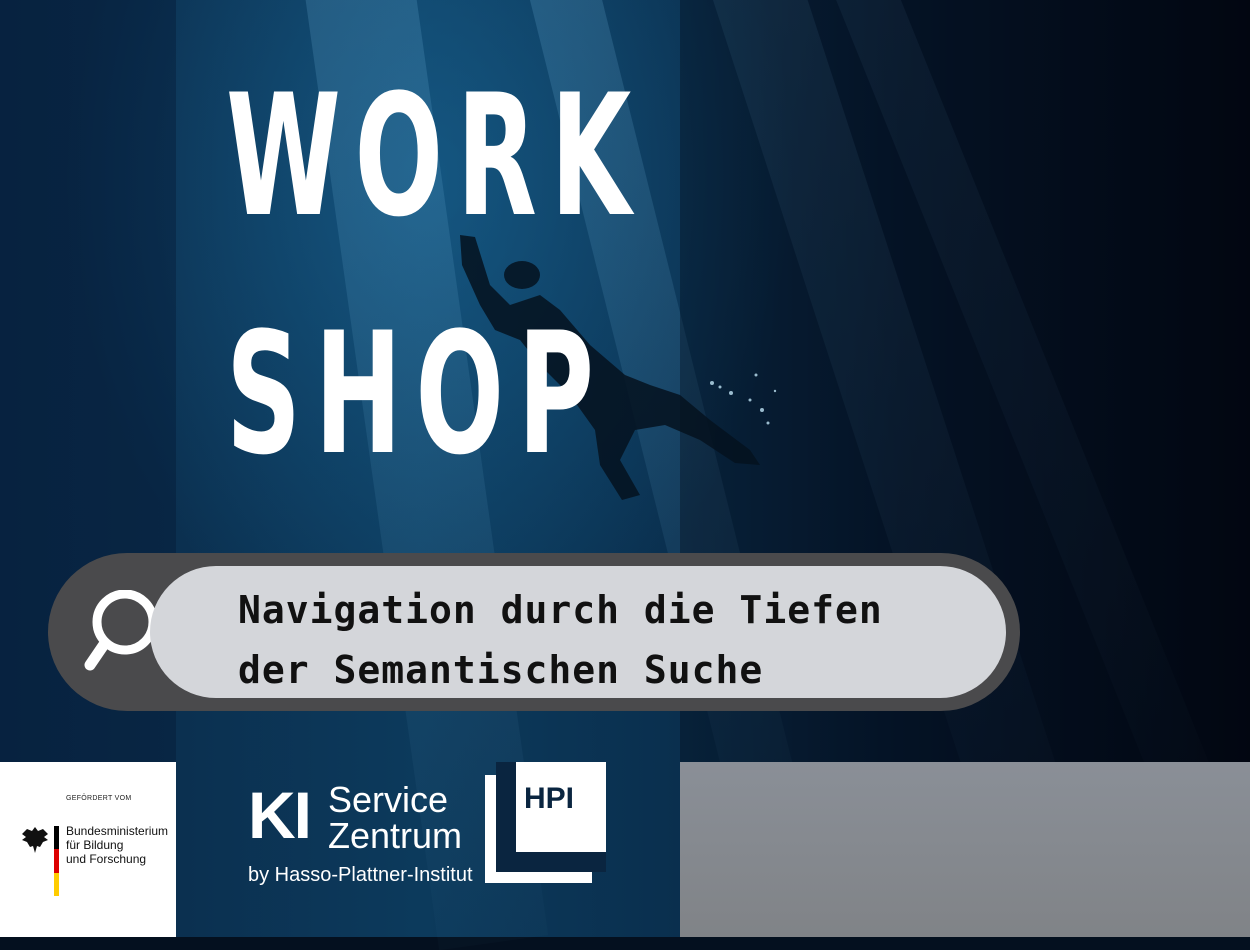 The image size is (1250, 950). Describe the element at coordinates (99, 798) in the screenshot. I see `funded-by-label: GEFÖRDERT VOM` at that location.